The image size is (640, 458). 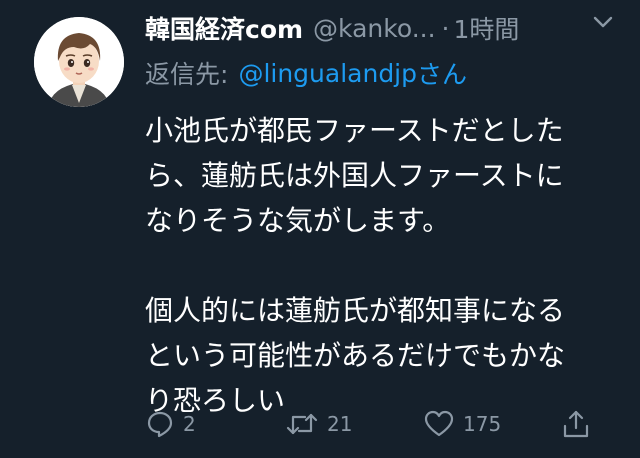 I want to click on more-options-button, so click(x=603, y=22).